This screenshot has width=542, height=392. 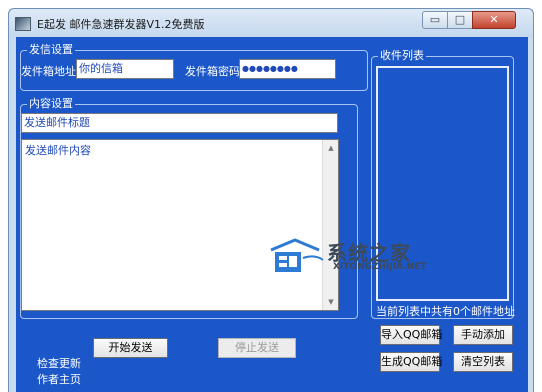 What do you see at coordinates (48, 71) in the screenshot?
I see `sender-email-label: 发件箱地址` at bounding box center [48, 71].